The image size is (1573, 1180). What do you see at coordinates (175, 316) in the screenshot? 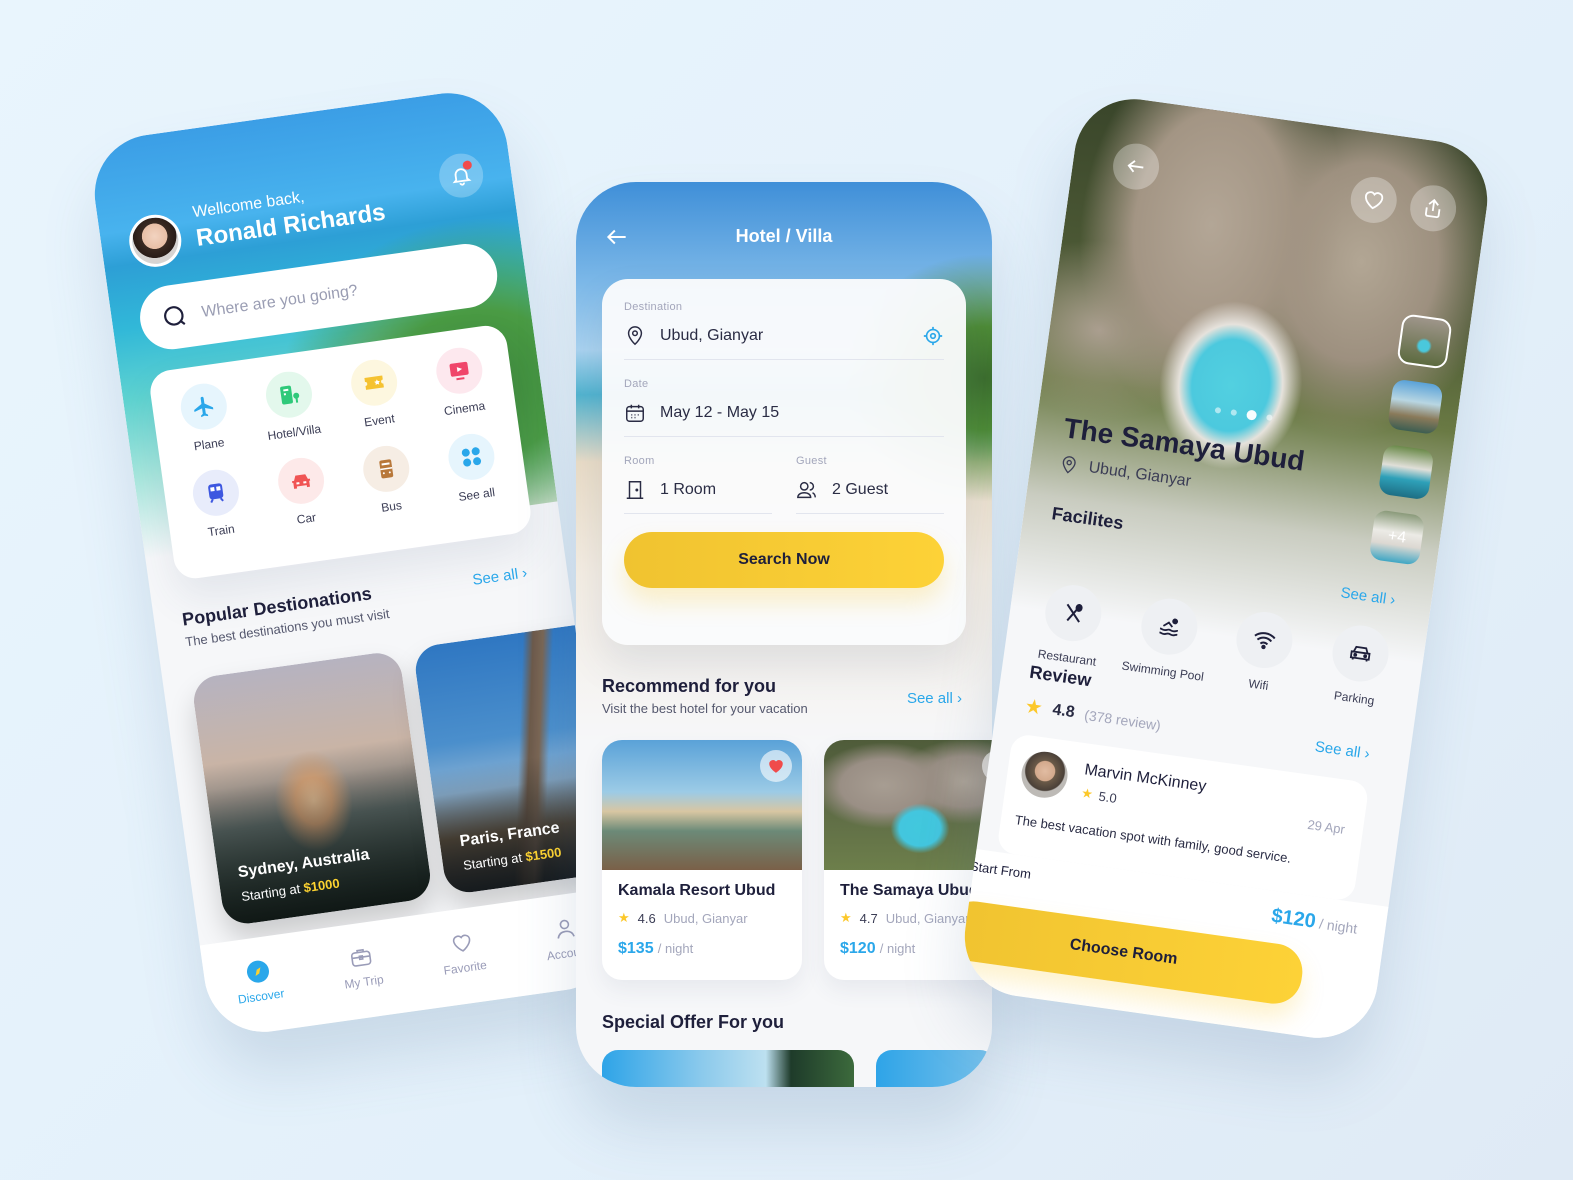
I see `search-icon` at bounding box center [175, 316].